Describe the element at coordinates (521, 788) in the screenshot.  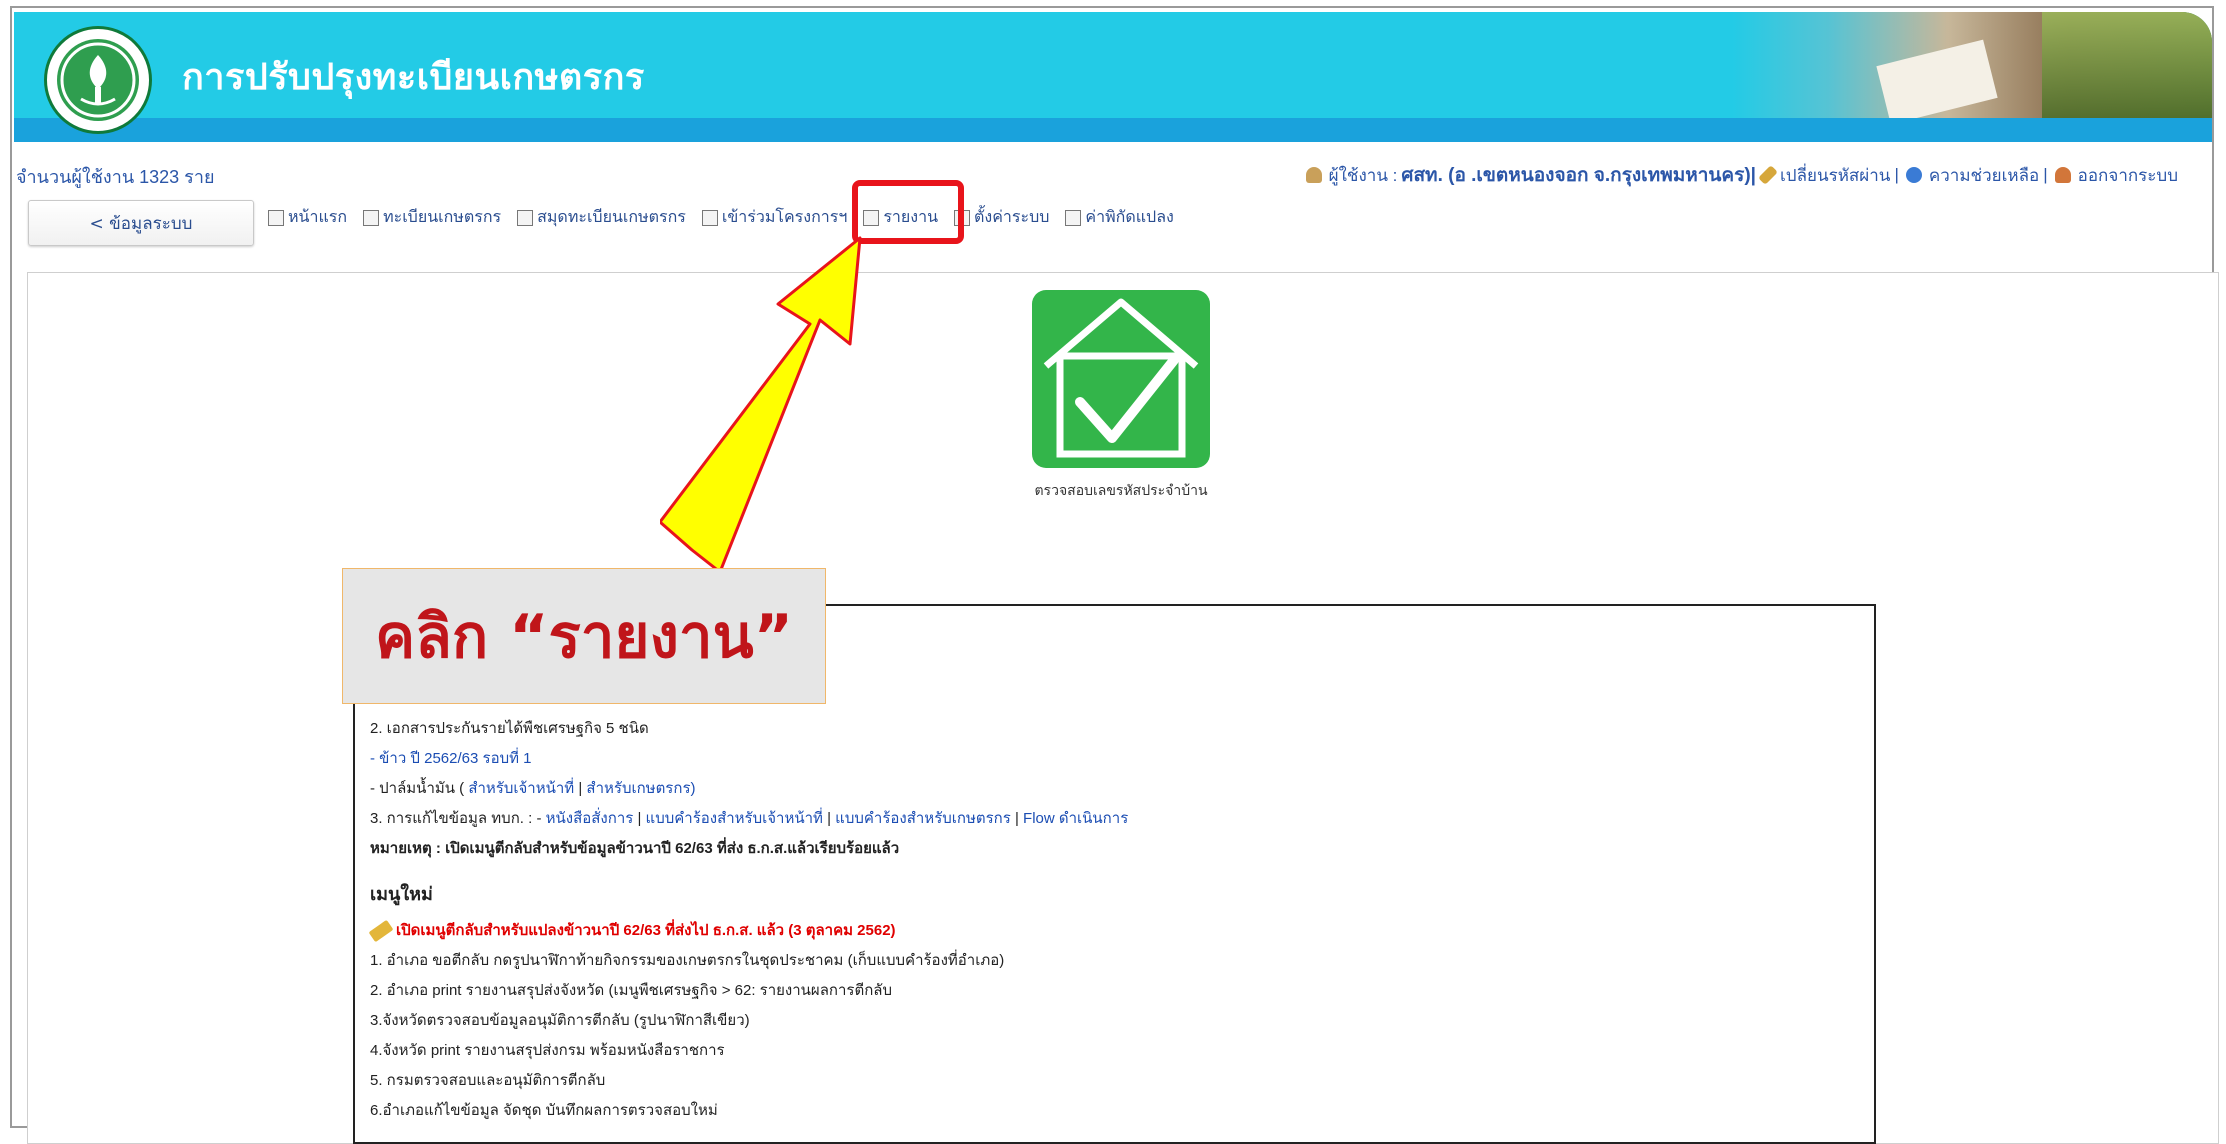
I see `palm-officer-link: สำหรับเจ้าหน้าที่` at that location.